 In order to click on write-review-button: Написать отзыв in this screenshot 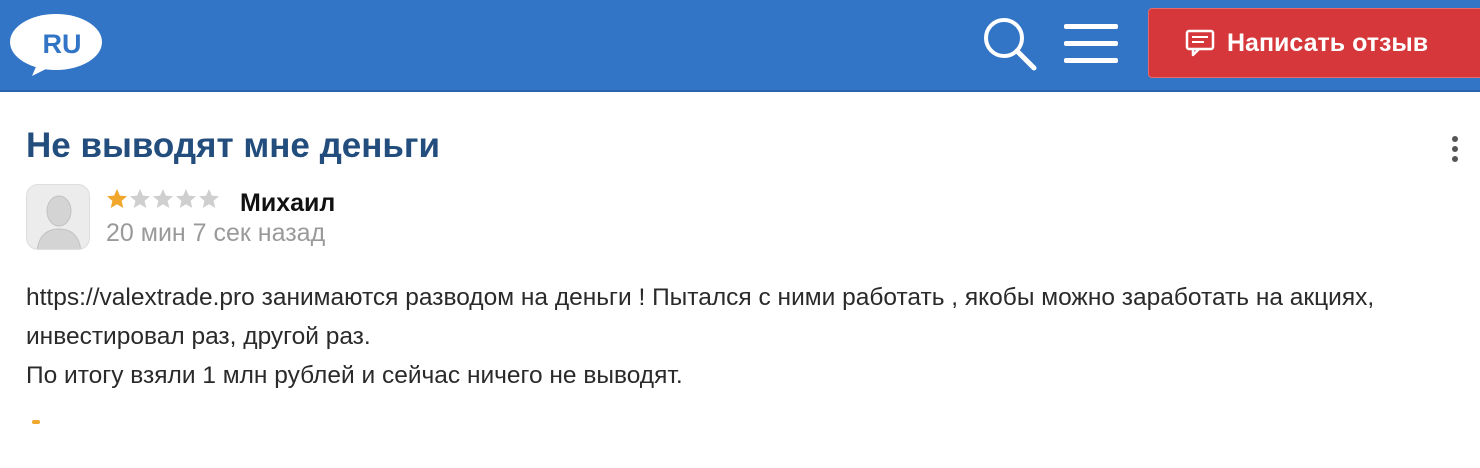, I will do `click(1314, 43)`.